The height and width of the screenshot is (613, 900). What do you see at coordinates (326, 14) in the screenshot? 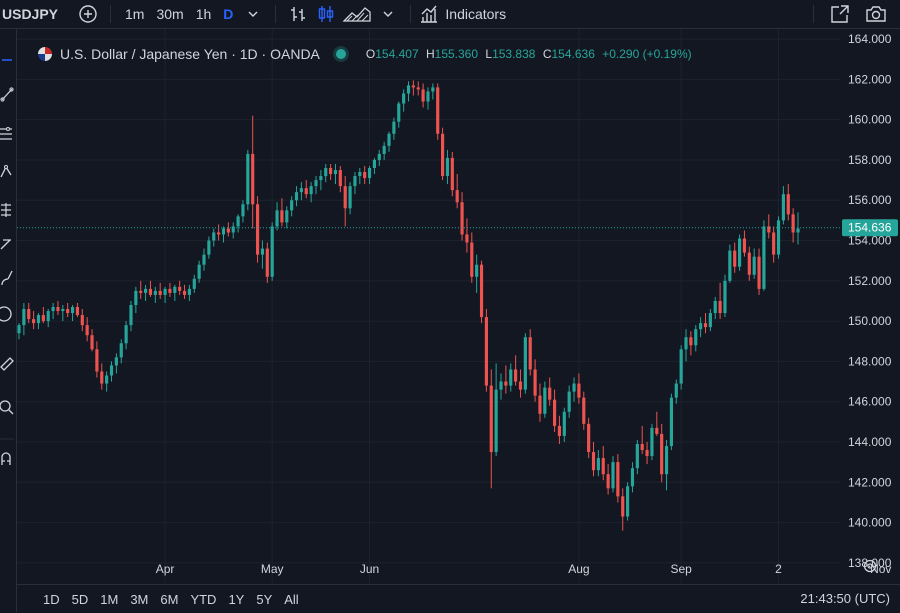
I see `candles-icon` at bounding box center [326, 14].